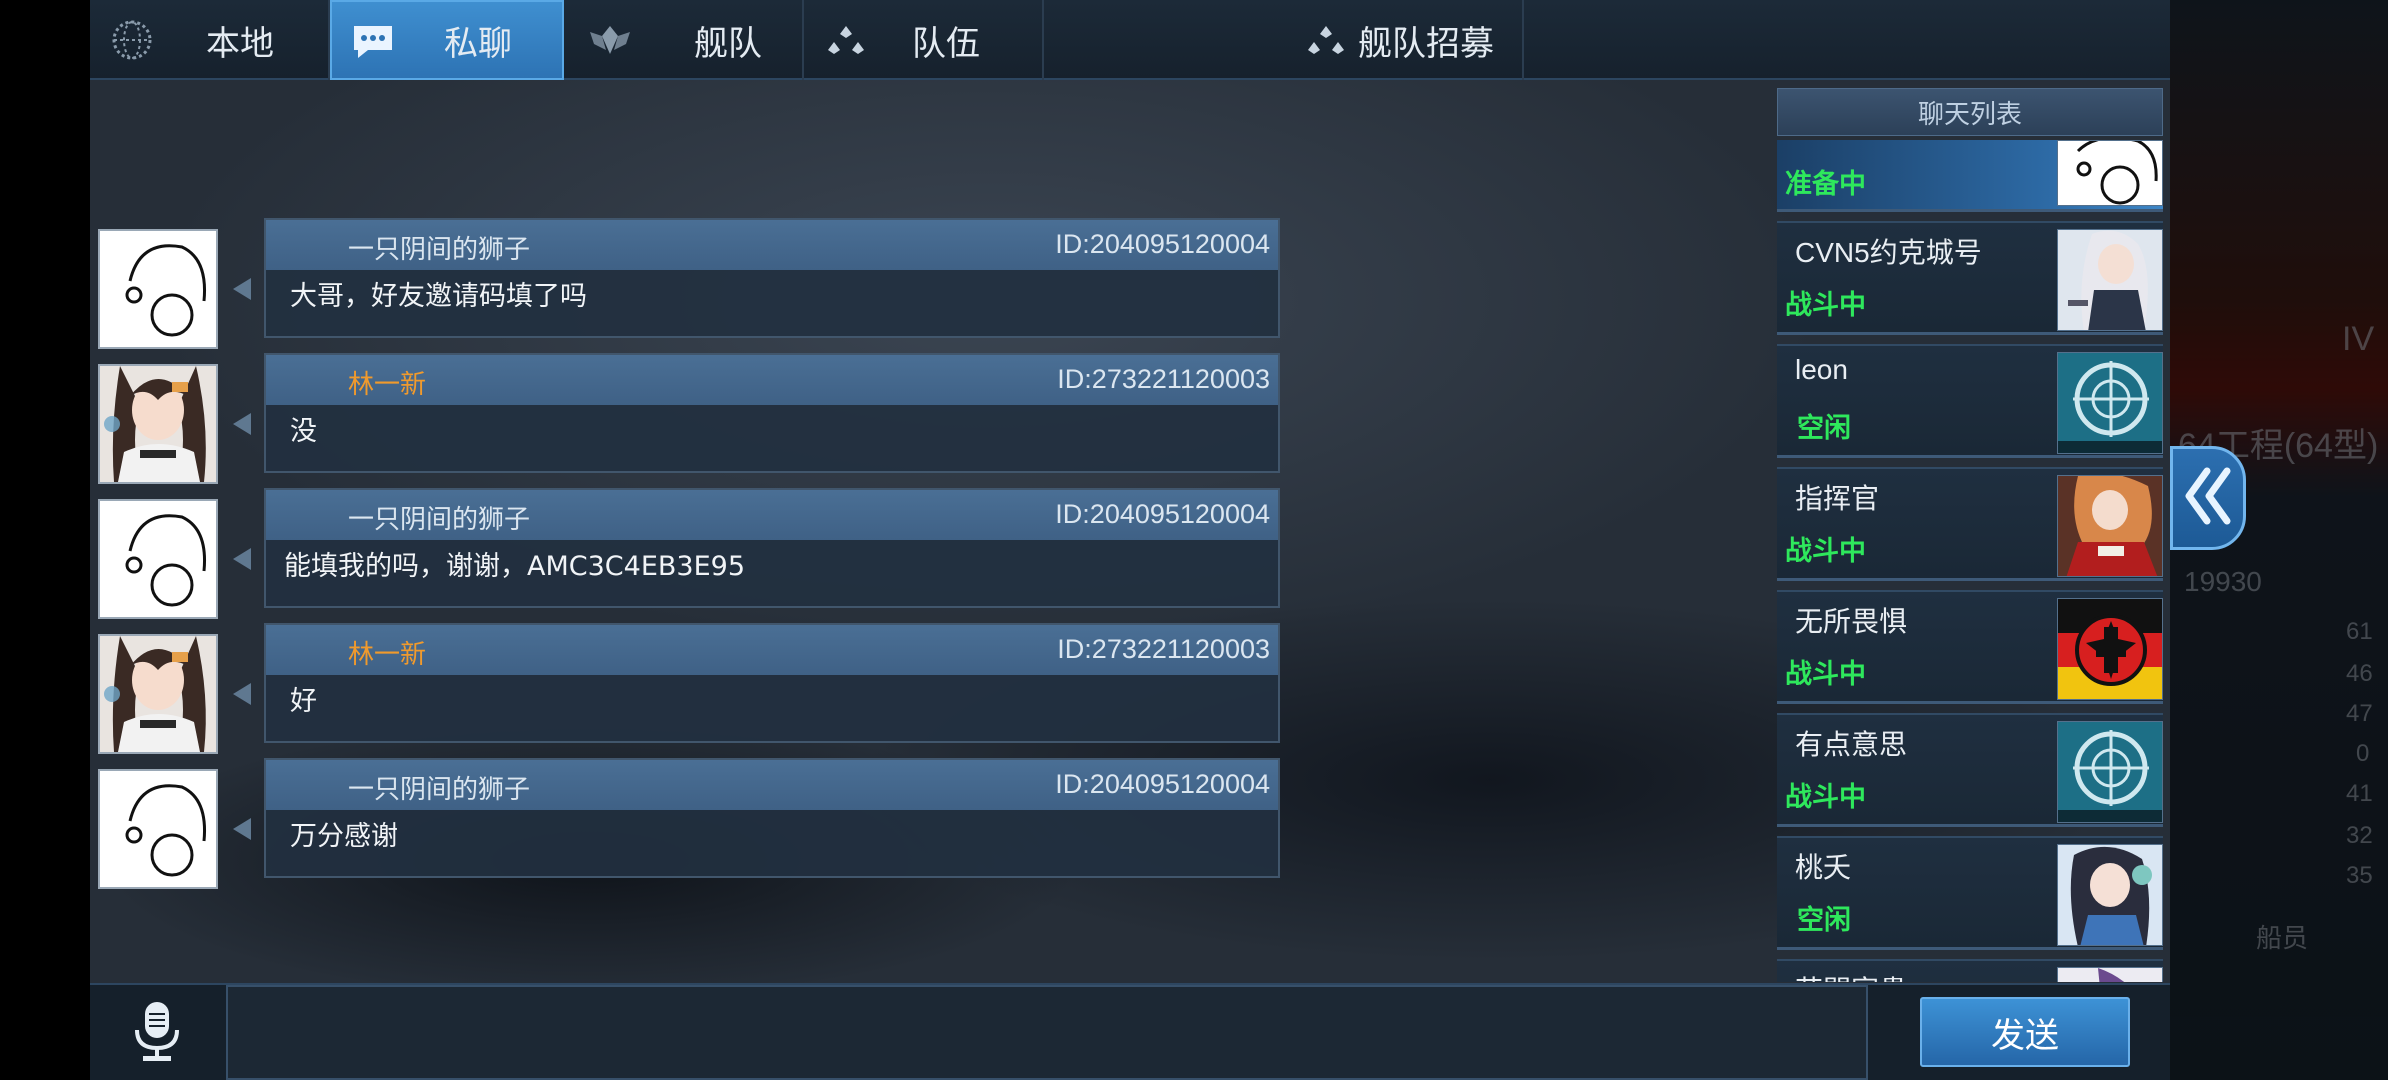 The height and width of the screenshot is (1080, 2388). Describe the element at coordinates (1970, 770) in the screenshot. I see `chat-list-item: 有点意思 战斗中` at that location.